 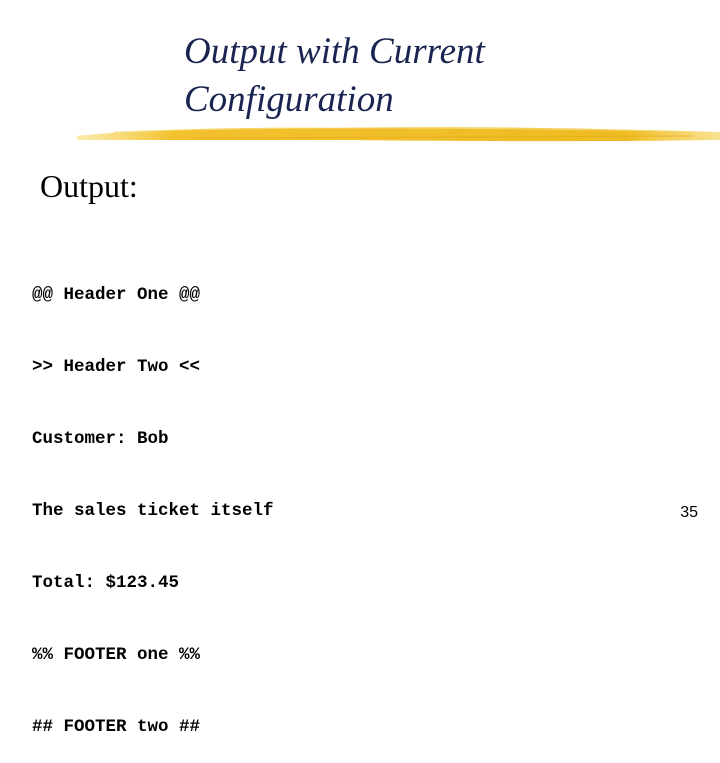 What do you see at coordinates (89, 186) in the screenshot?
I see `output-label: Output:` at bounding box center [89, 186].